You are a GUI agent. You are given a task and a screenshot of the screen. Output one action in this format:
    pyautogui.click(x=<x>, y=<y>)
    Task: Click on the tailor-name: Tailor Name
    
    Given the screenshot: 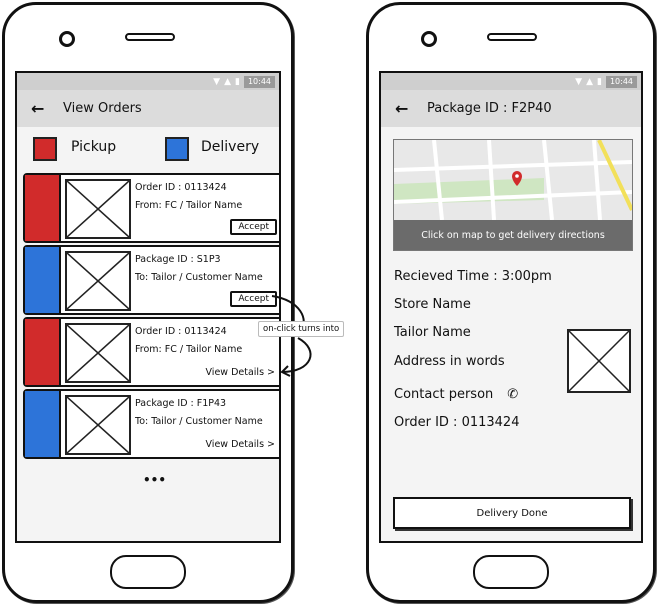 What is the action you would take?
    pyautogui.click(x=432, y=332)
    